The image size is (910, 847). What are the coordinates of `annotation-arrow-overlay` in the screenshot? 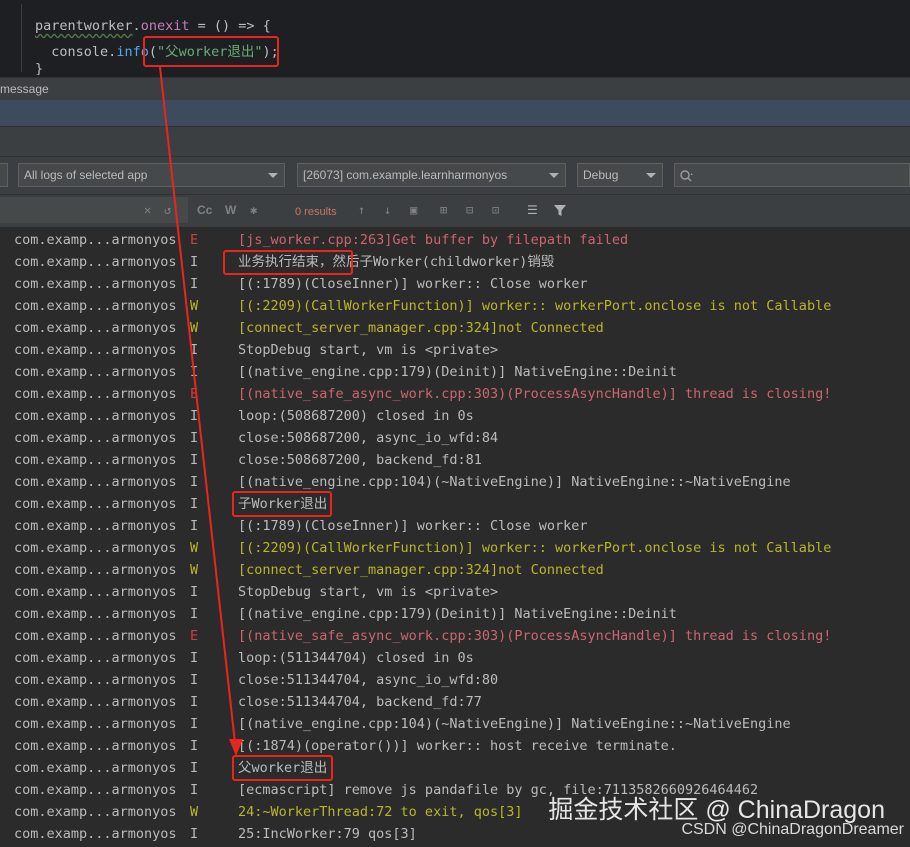 It's located at (201, 411).